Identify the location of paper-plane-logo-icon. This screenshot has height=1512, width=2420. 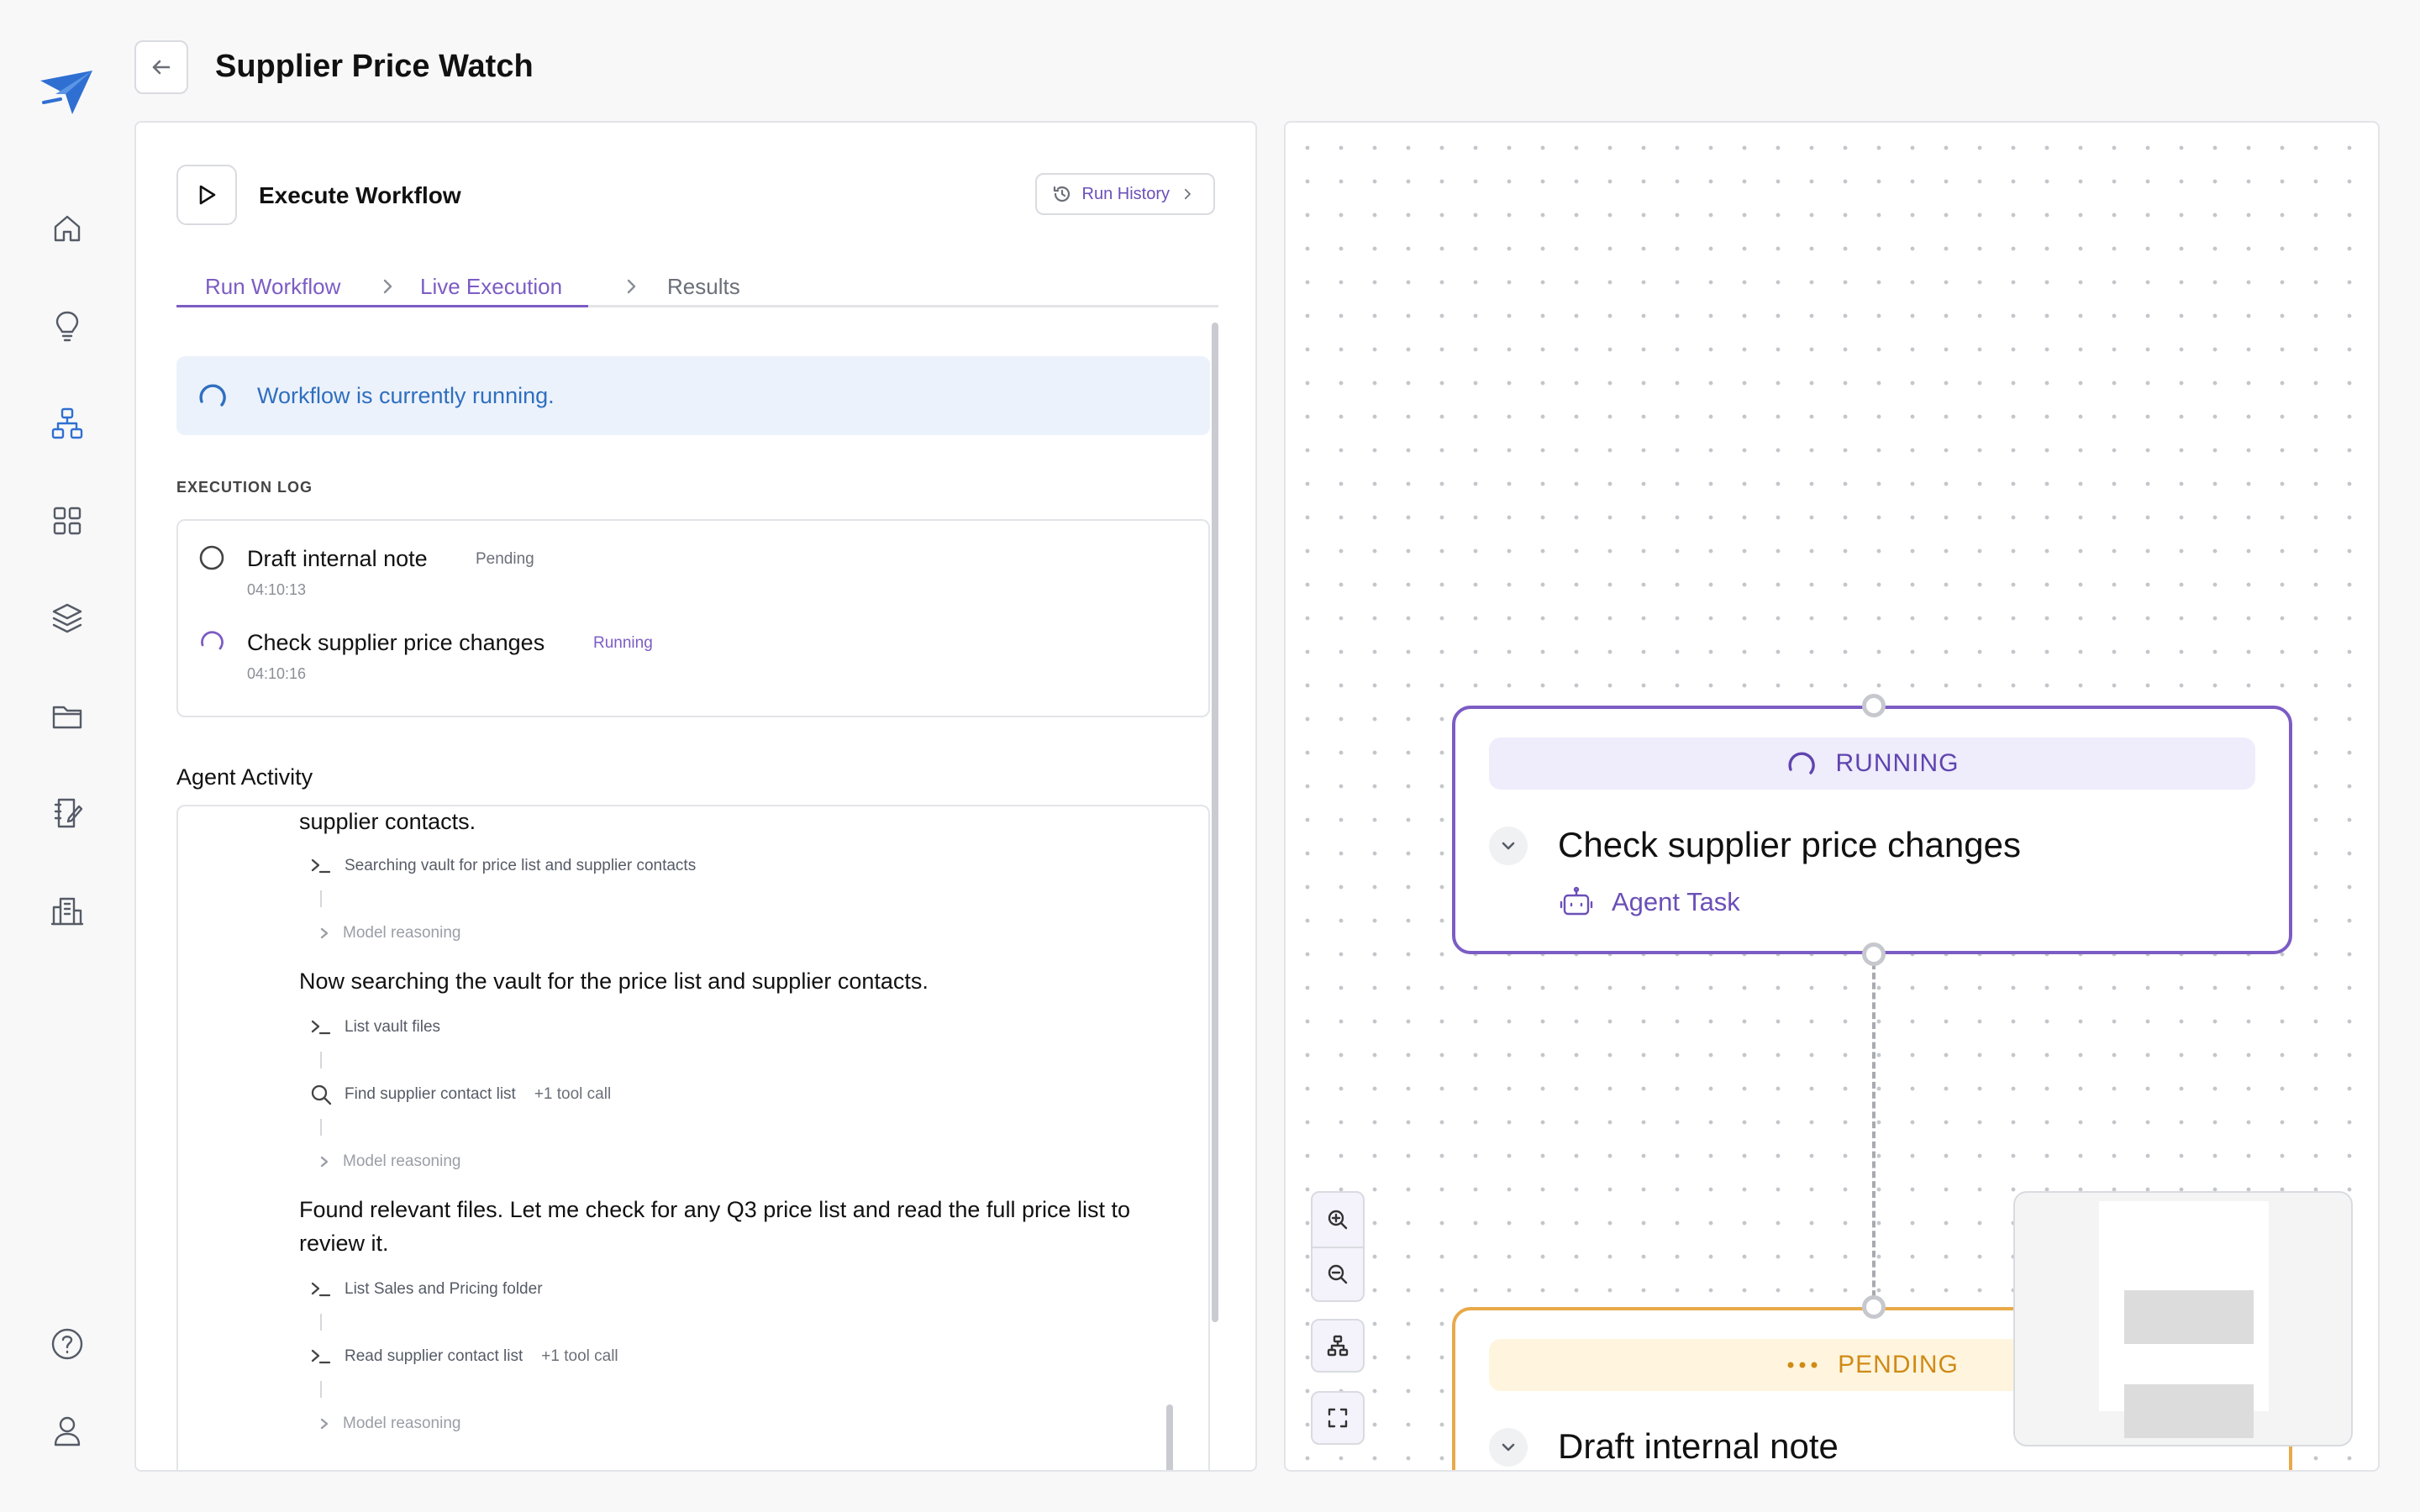
(66, 92).